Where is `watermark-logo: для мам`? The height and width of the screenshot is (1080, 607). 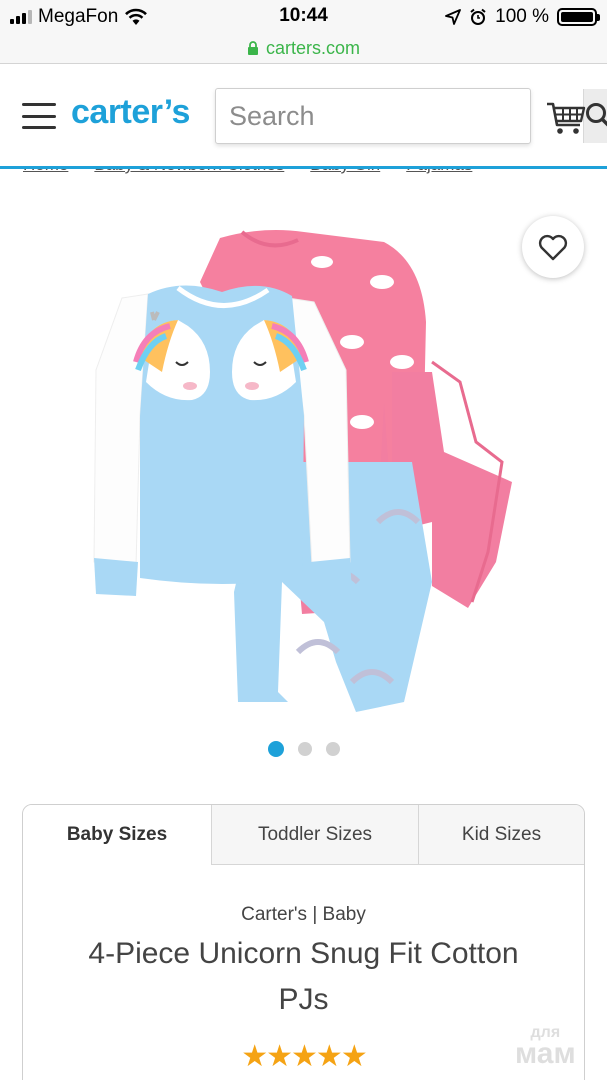
watermark-logo: для мам is located at coordinates (545, 1047).